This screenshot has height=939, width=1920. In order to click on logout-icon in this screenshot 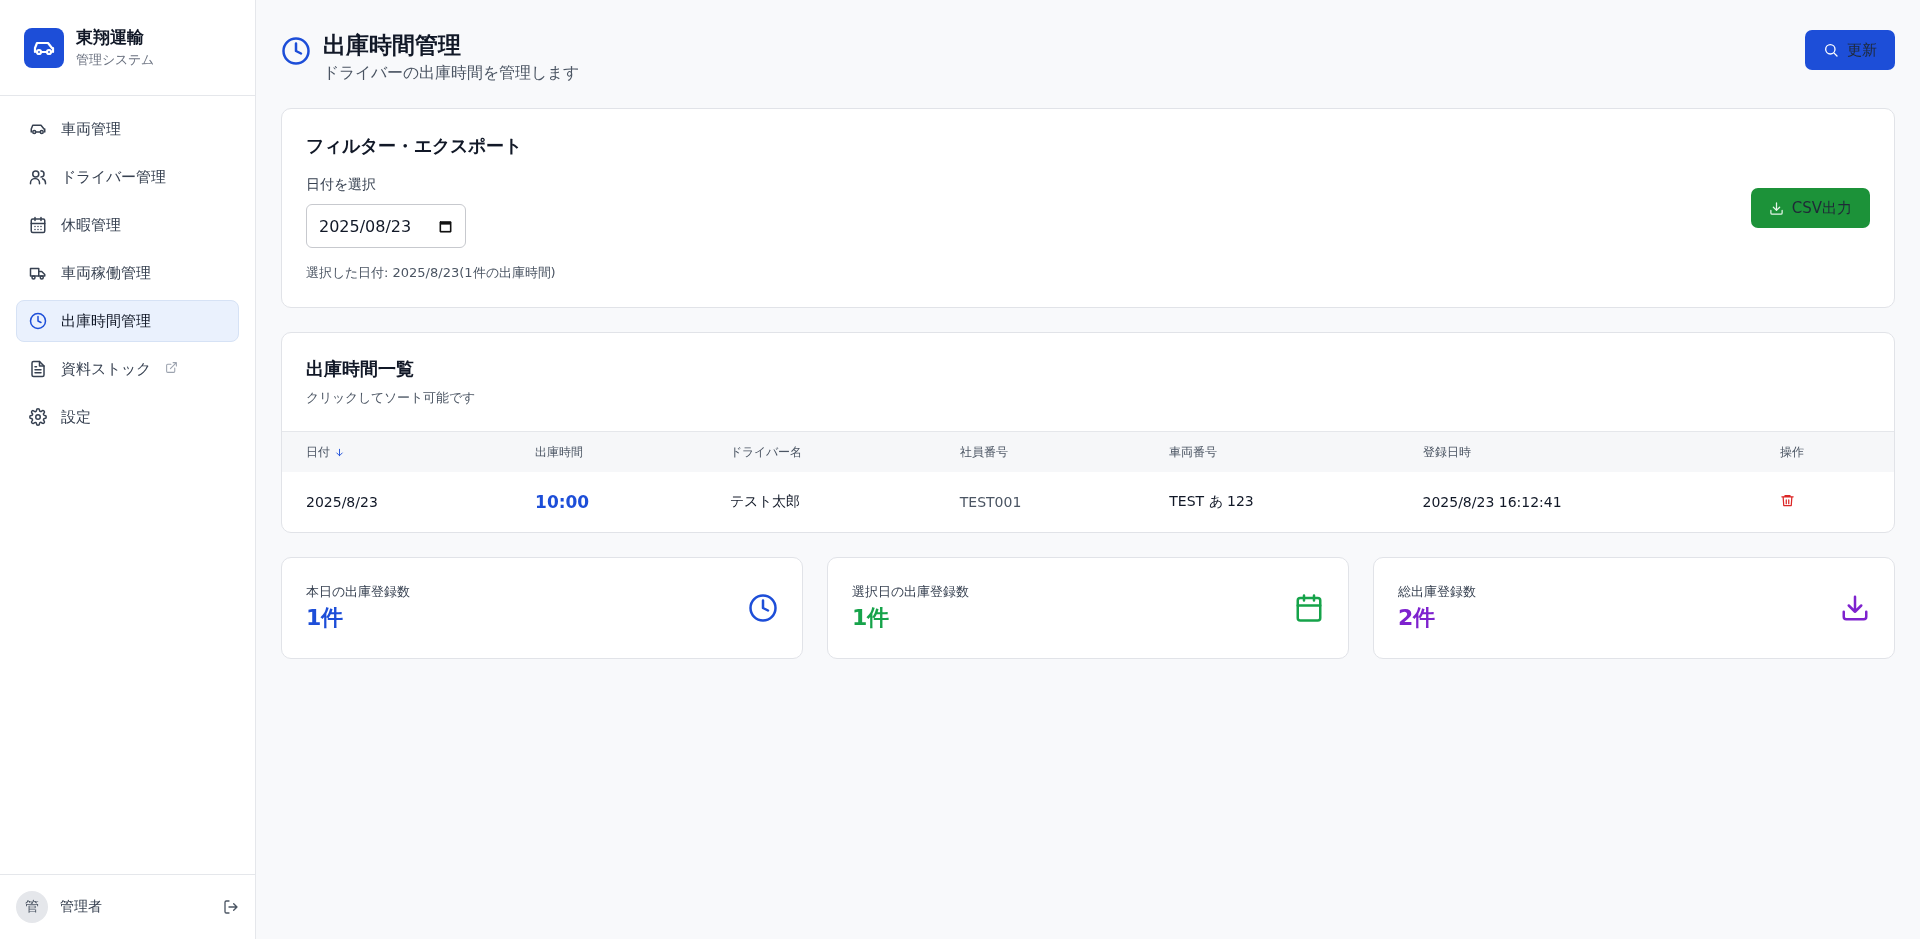, I will do `click(231, 907)`.